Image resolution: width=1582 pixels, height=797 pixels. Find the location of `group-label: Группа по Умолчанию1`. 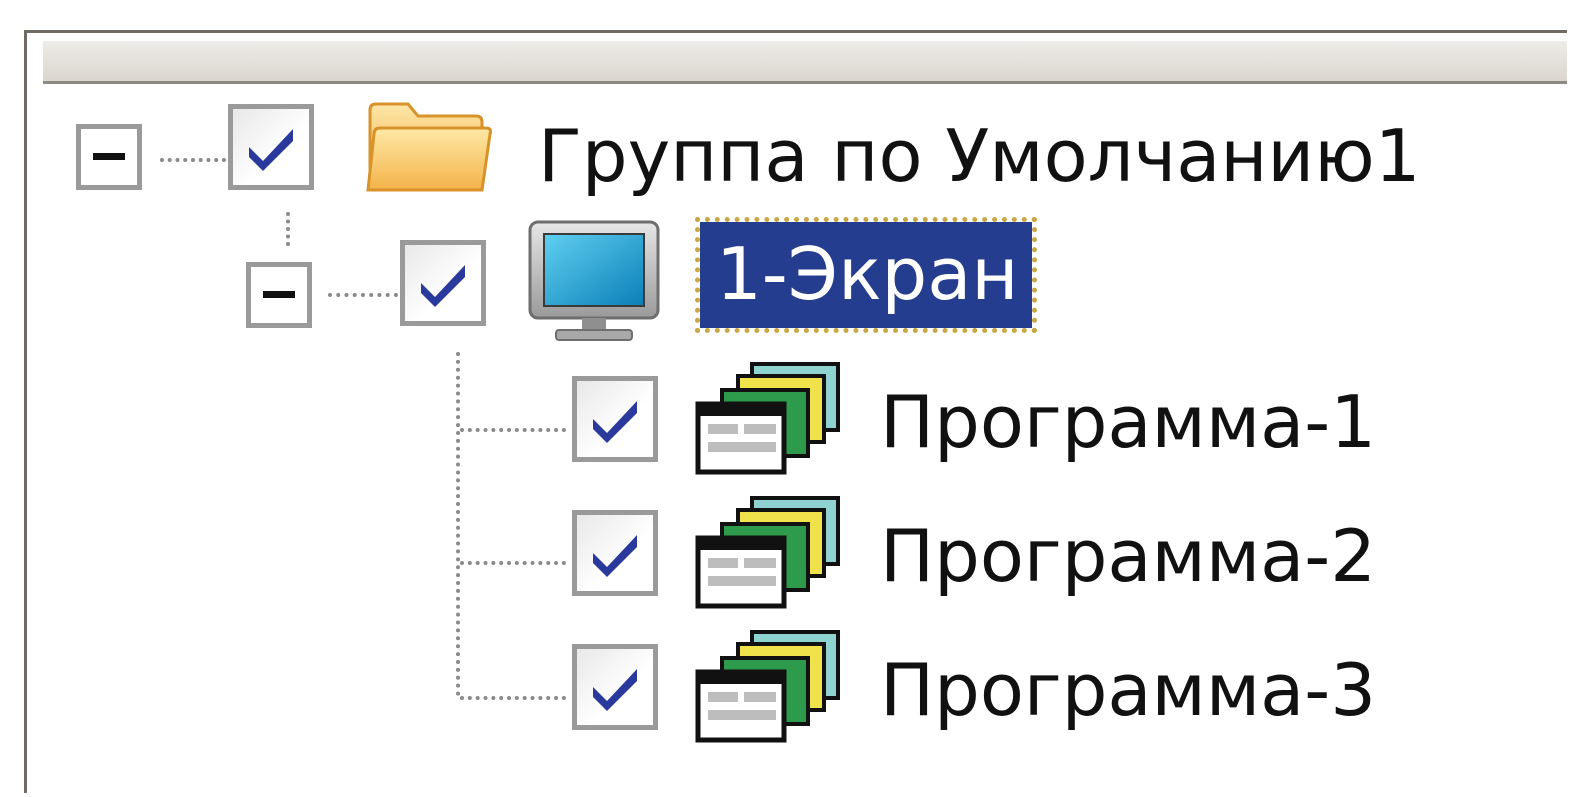

group-label: Группа по Умолчанию1 is located at coordinates (979, 156).